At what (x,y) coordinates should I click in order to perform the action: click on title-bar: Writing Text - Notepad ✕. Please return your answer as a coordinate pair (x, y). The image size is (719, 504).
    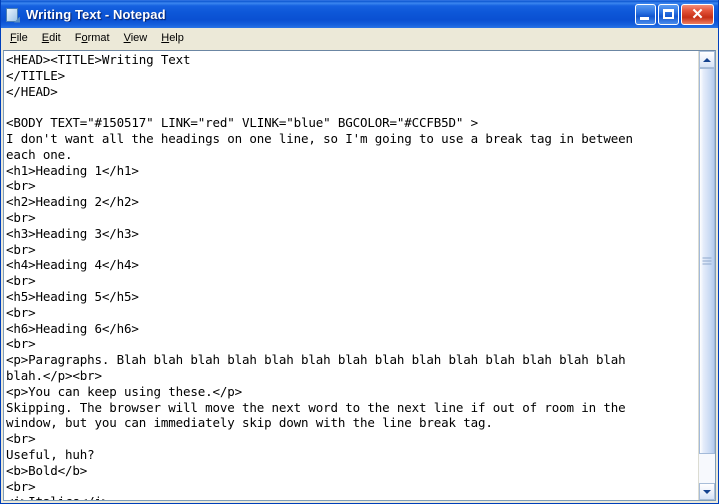
    Looking at the image, I should click on (359, 14).